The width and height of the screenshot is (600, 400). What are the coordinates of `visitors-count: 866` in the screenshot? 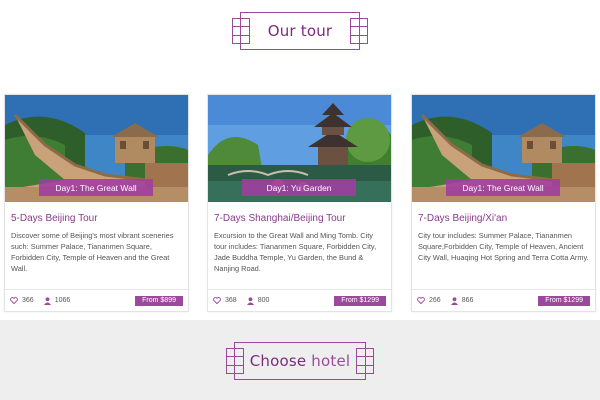 It's located at (462, 300).